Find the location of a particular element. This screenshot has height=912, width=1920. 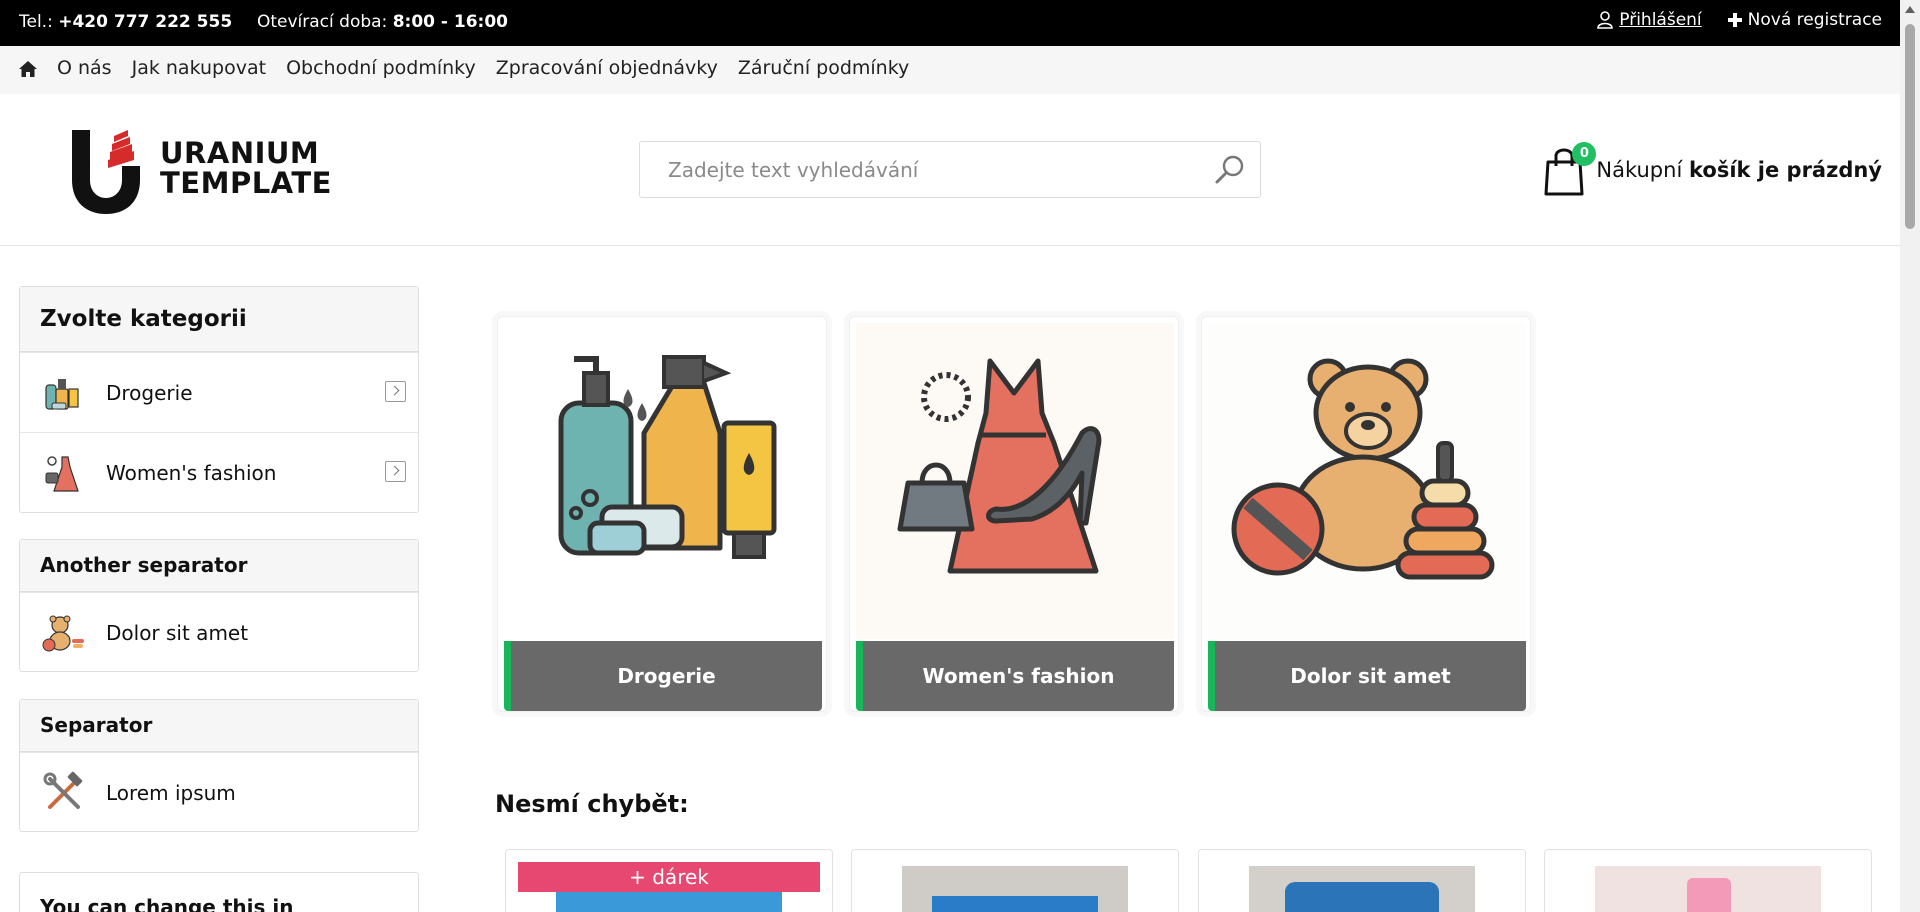

another-separator-title: Another separator is located at coordinates (219, 566).